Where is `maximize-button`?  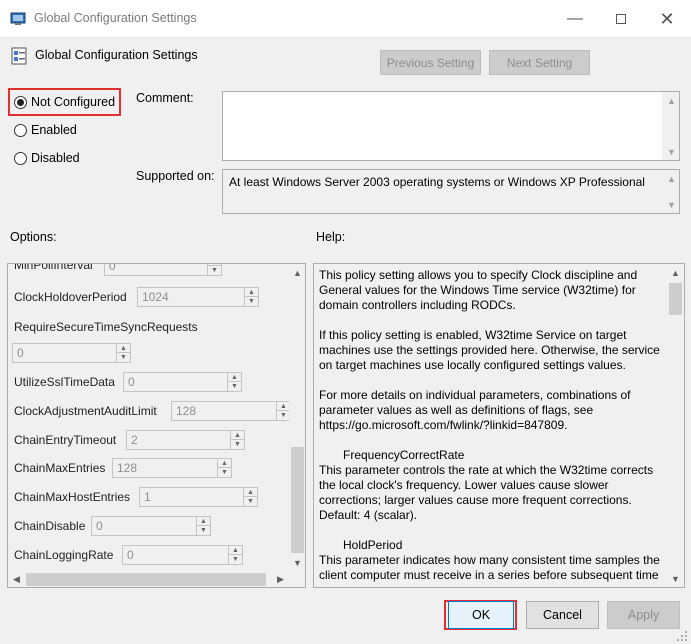
maximize-button is located at coordinates (621, 19).